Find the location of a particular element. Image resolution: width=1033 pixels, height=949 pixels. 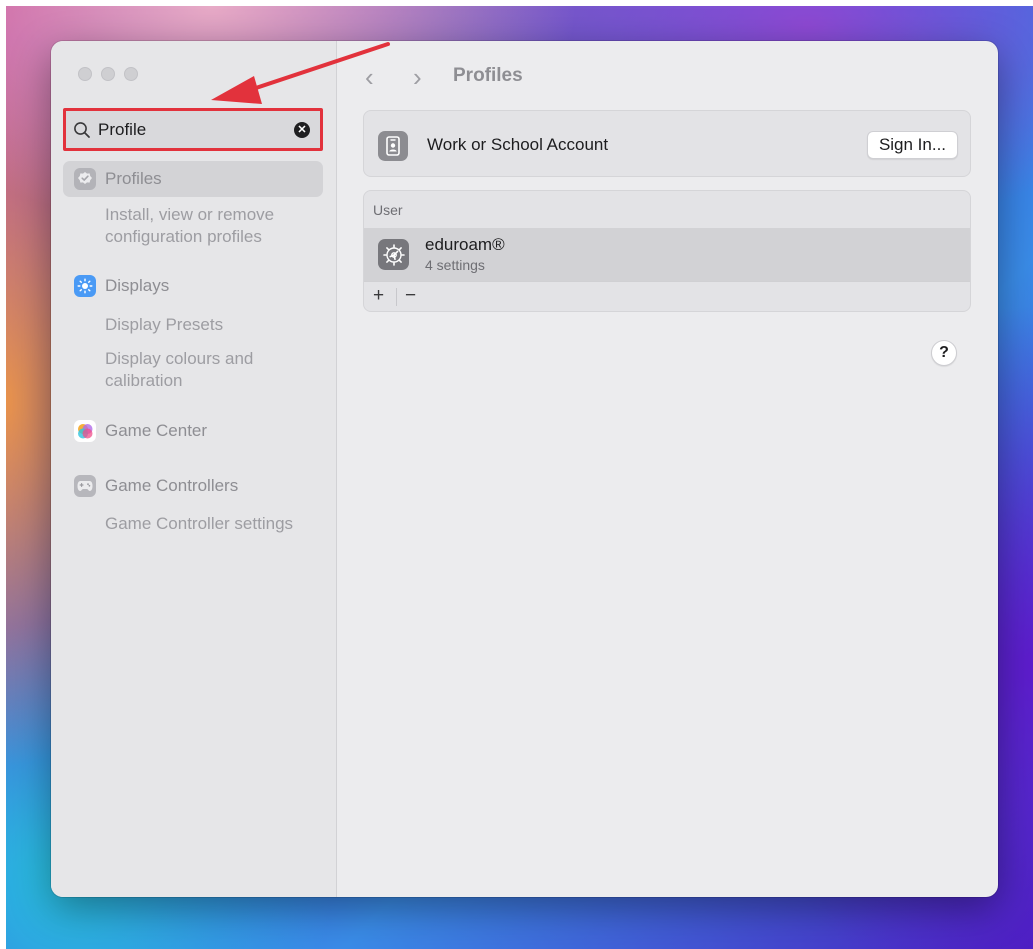

back-chevron-icon: ‹ is located at coordinates (369, 77).